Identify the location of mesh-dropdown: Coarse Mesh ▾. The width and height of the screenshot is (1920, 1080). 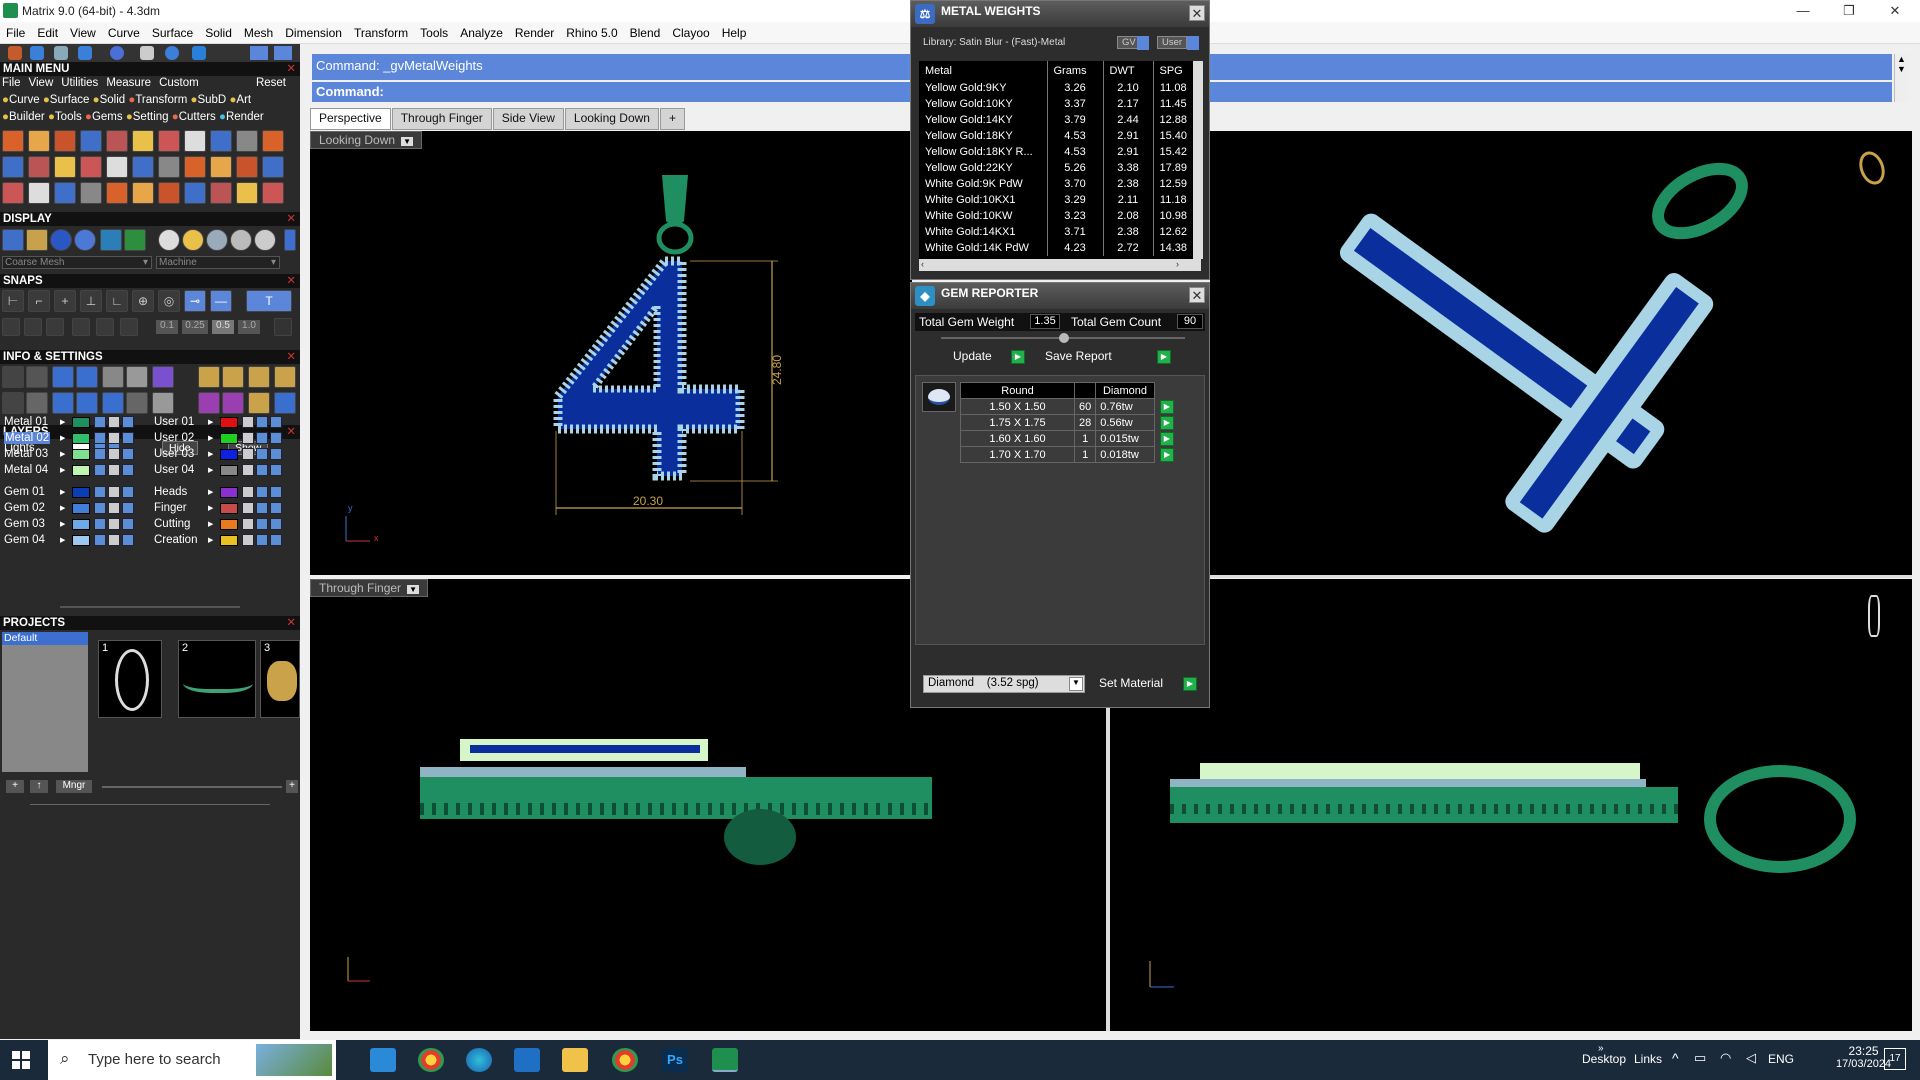
(77, 262).